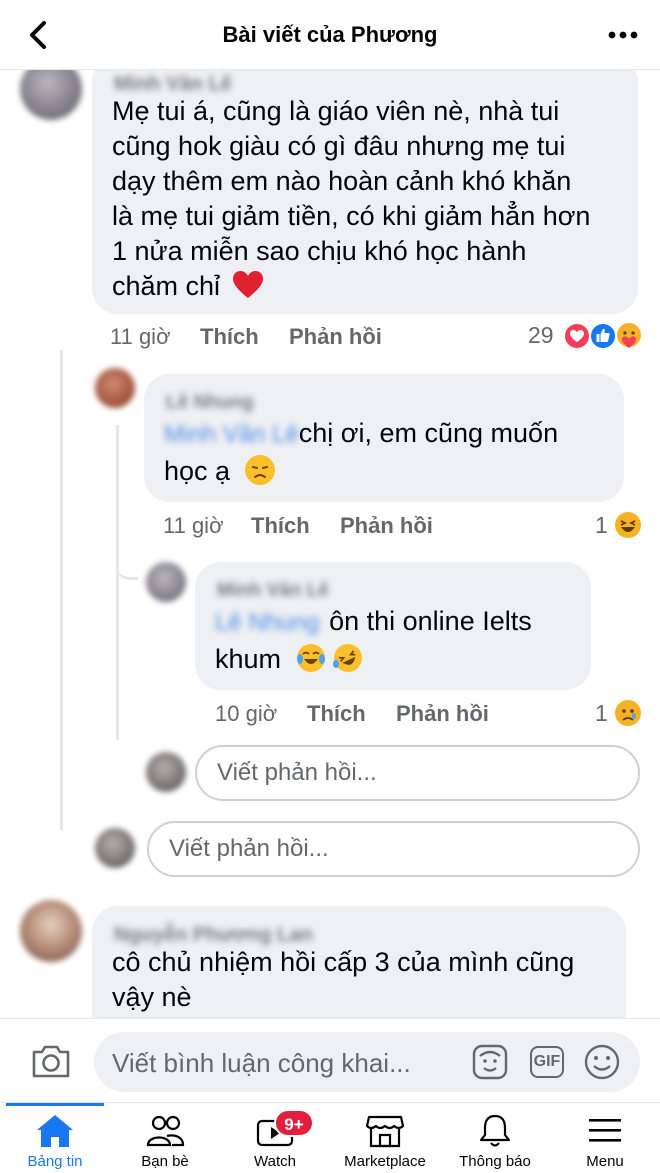  I want to click on disappointed-emoji-icon, so click(259, 470).